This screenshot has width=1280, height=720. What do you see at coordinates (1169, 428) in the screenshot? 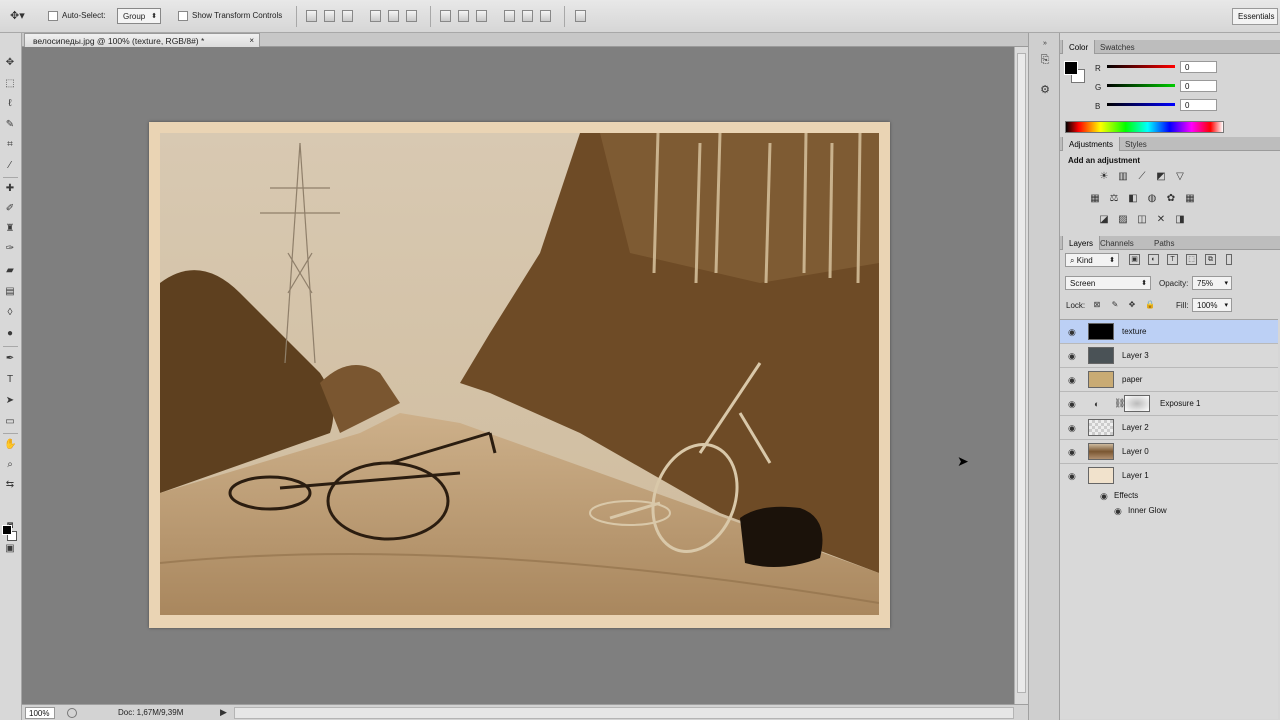
I see `layer-row-layer-2: ◉ Layer 2` at bounding box center [1169, 428].